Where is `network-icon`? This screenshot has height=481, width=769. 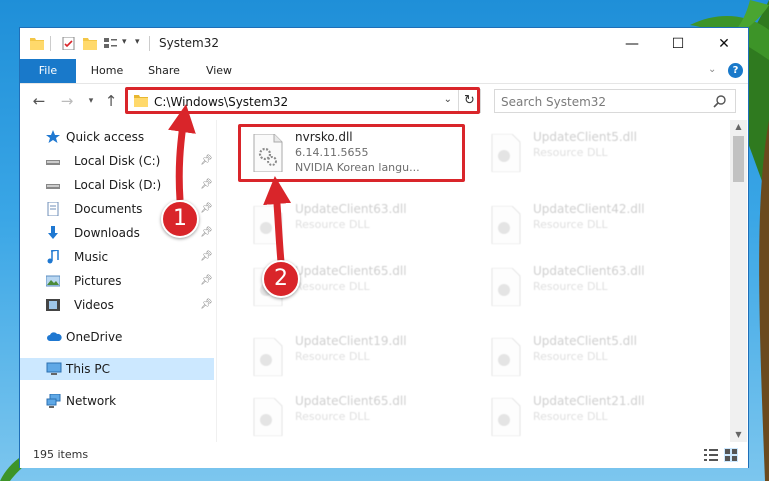
network-icon is located at coordinates (53, 401).